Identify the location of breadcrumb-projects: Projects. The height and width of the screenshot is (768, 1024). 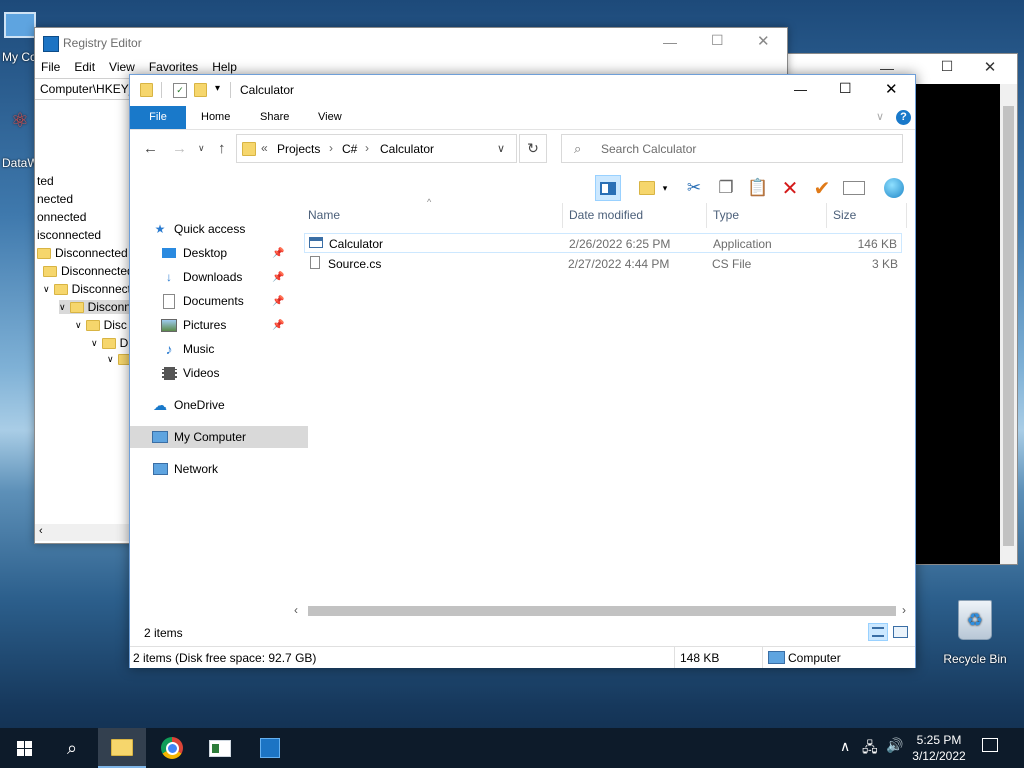
(298, 149).